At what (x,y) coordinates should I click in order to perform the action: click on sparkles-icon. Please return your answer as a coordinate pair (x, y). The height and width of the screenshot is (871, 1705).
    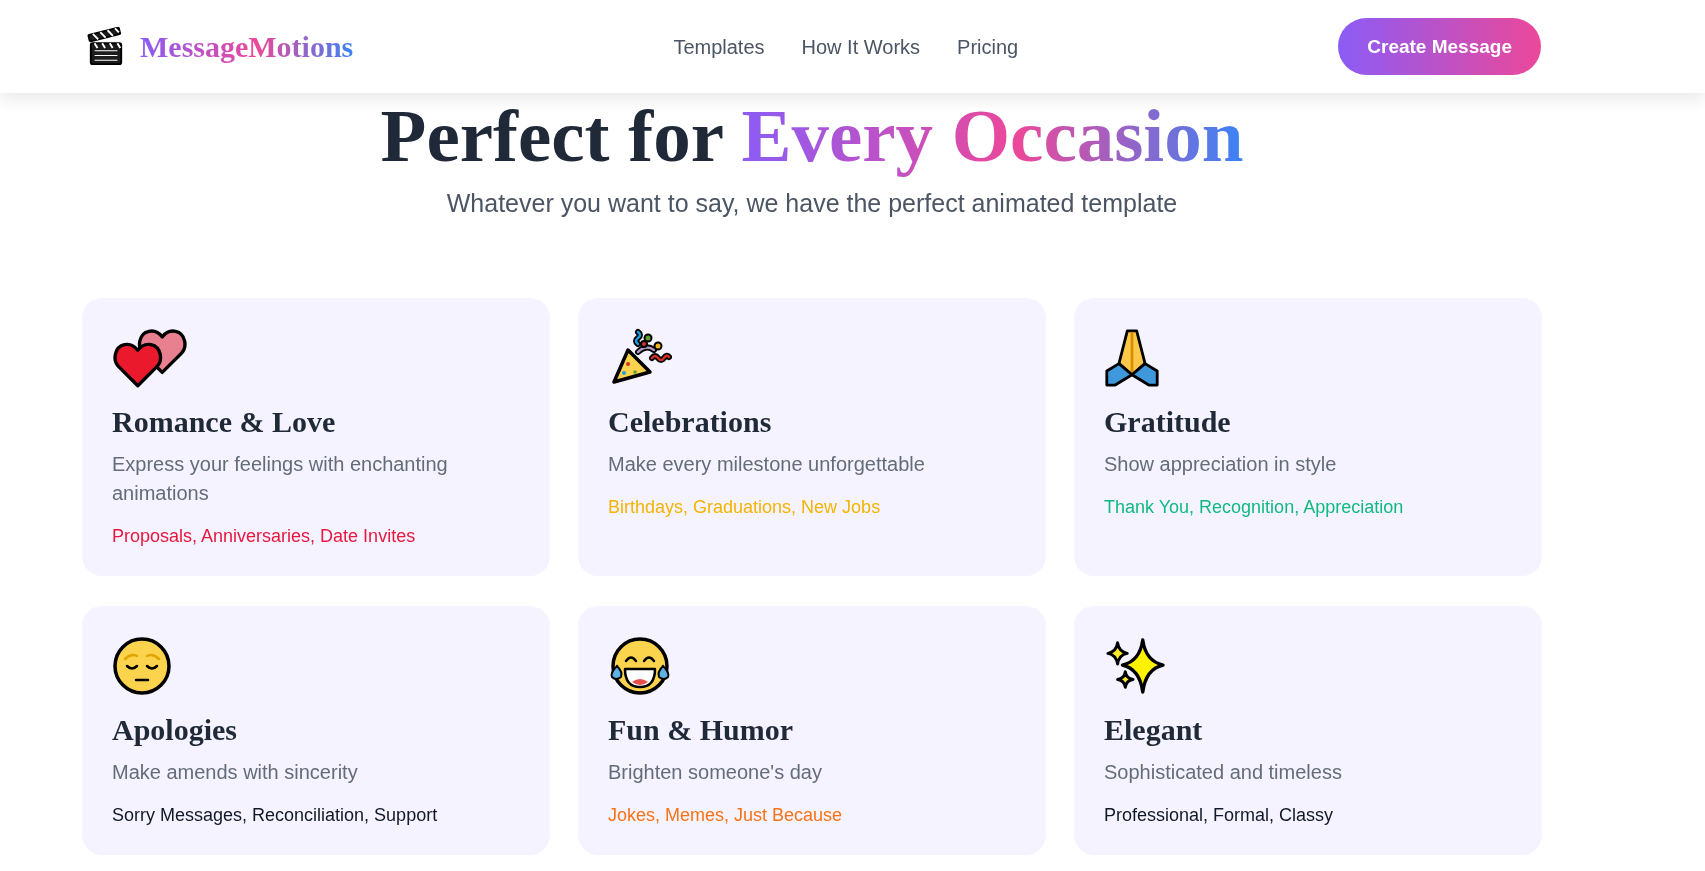
    Looking at the image, I should click on (1135, 666).